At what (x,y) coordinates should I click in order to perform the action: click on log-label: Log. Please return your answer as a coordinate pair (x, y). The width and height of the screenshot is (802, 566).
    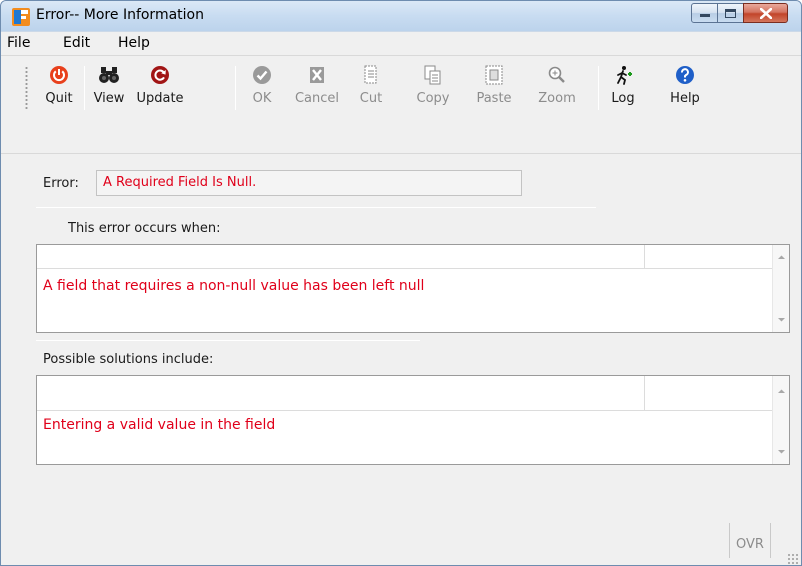
    Looking at the image, I should click on (623, 98).